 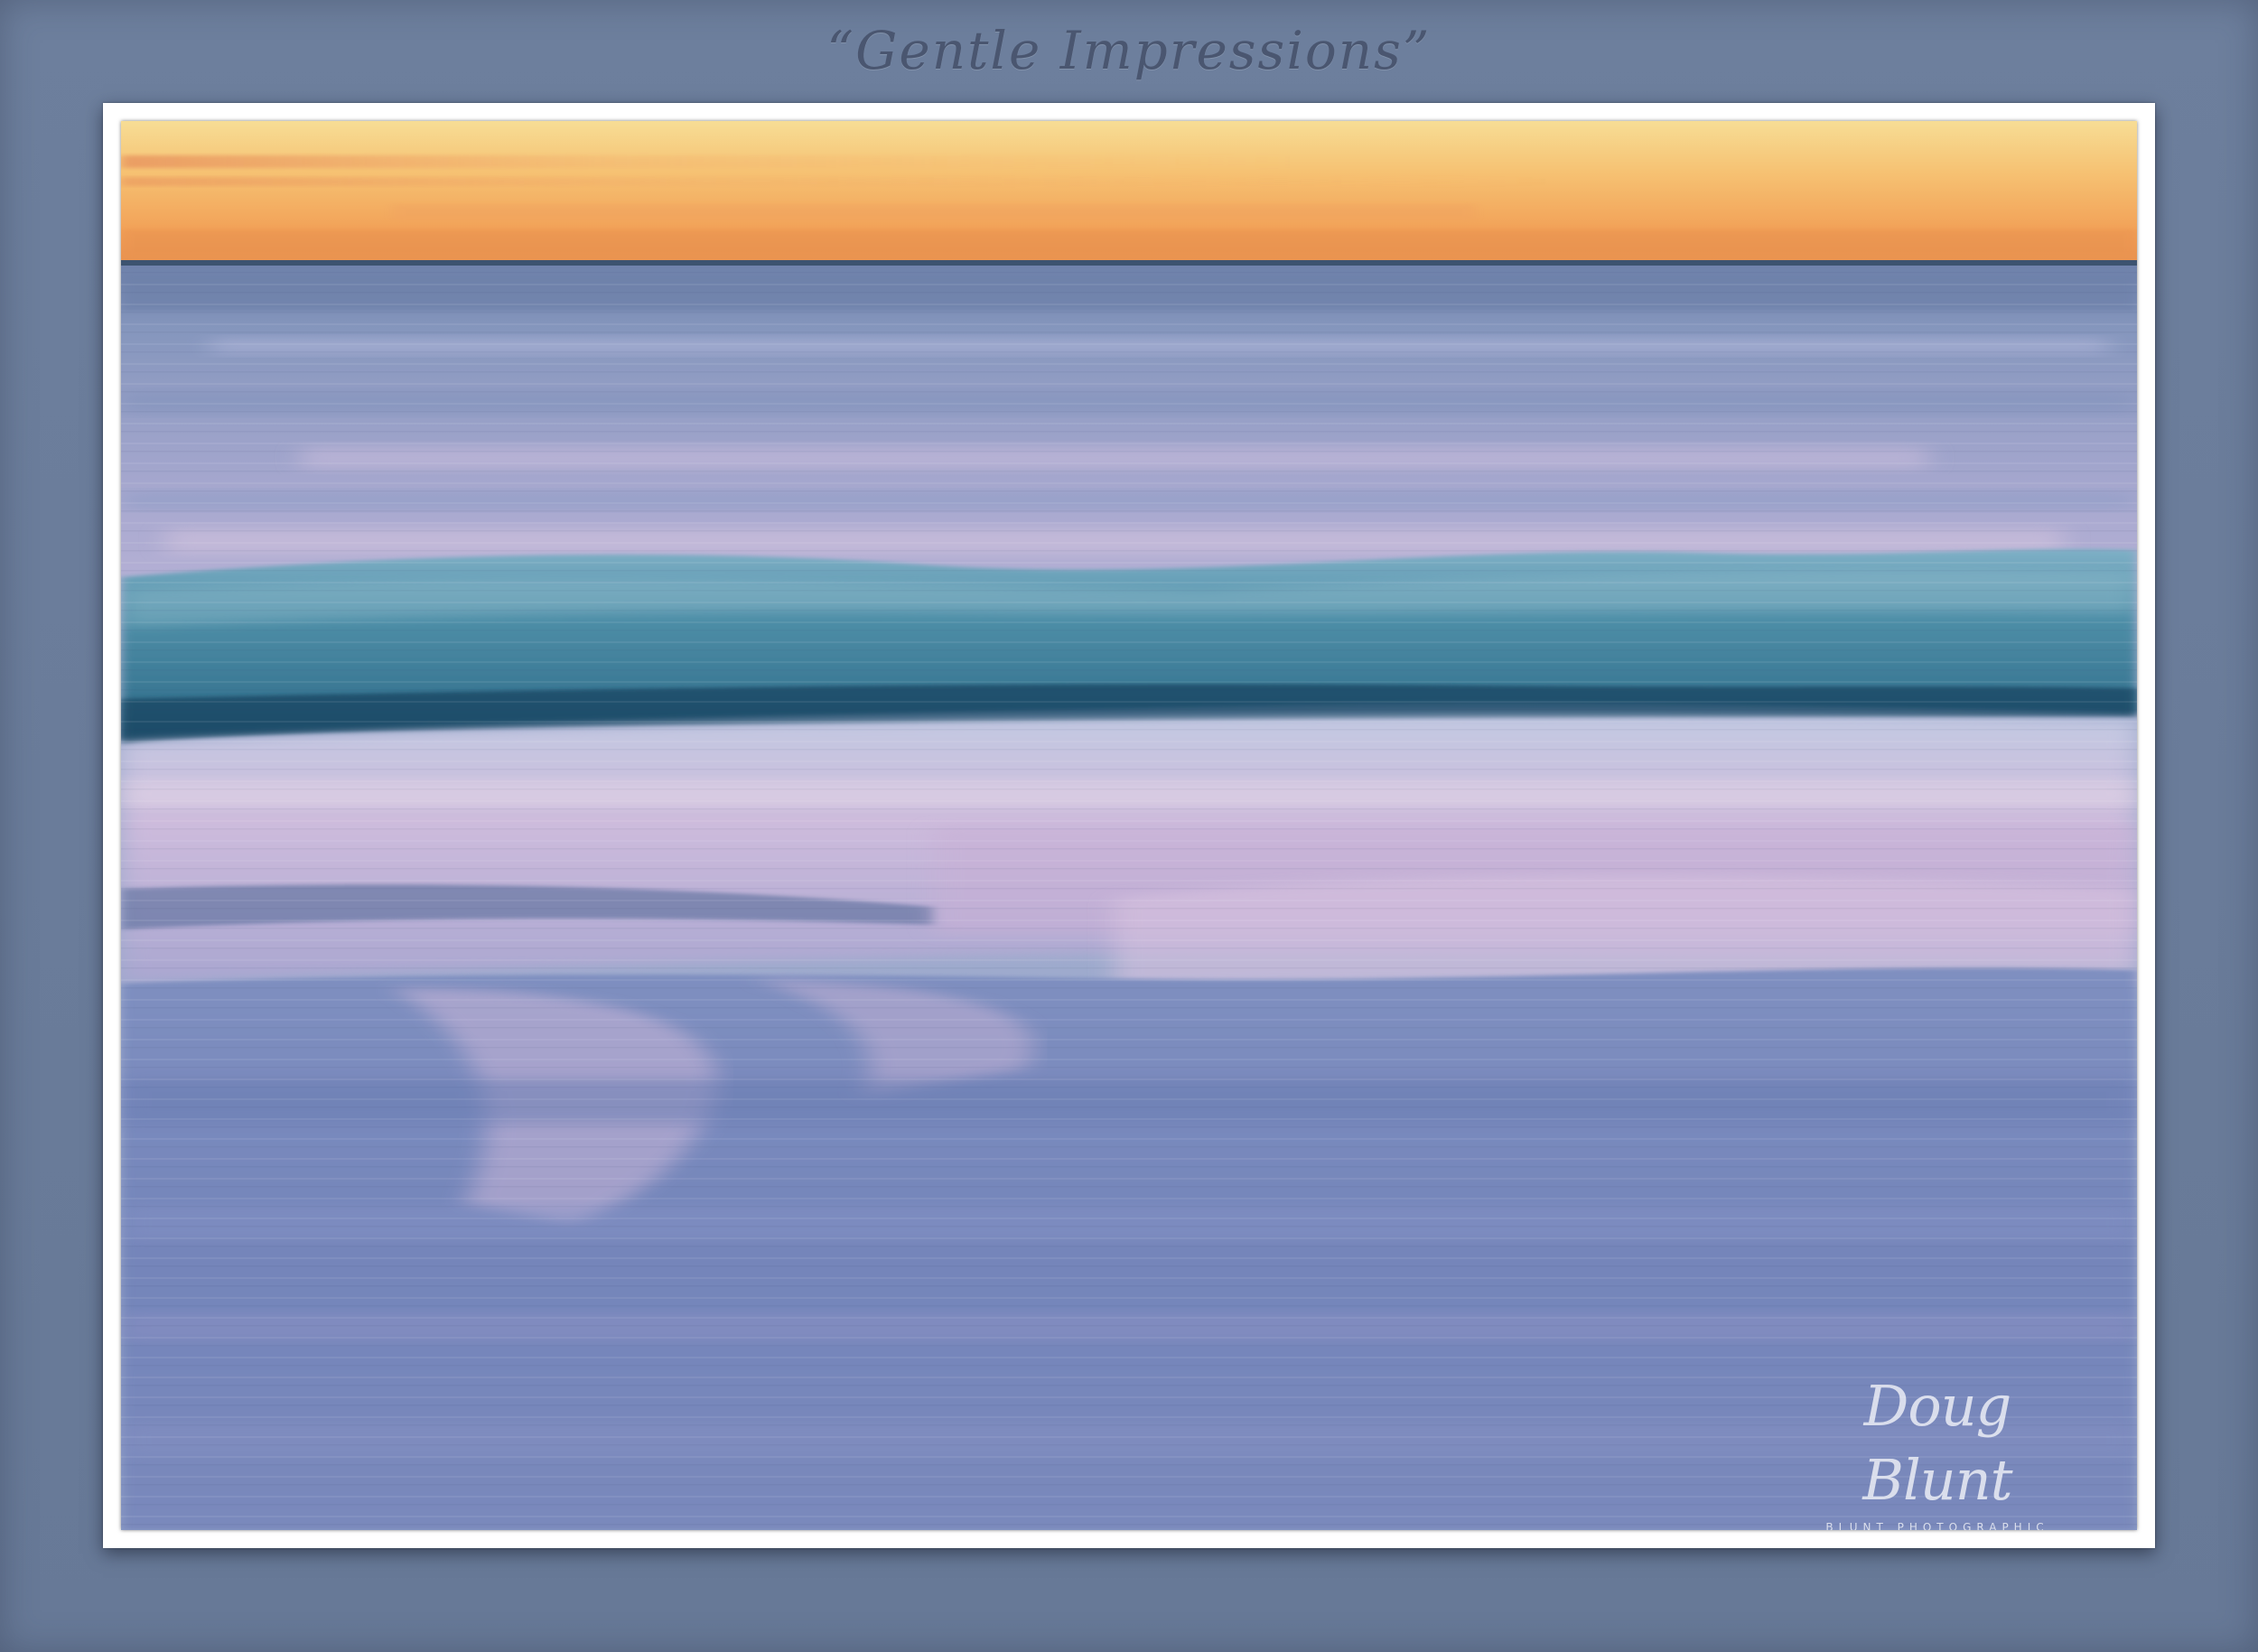 I want to click on photo-title: “Gentle Impressions”, so click(x=1129, y=51).